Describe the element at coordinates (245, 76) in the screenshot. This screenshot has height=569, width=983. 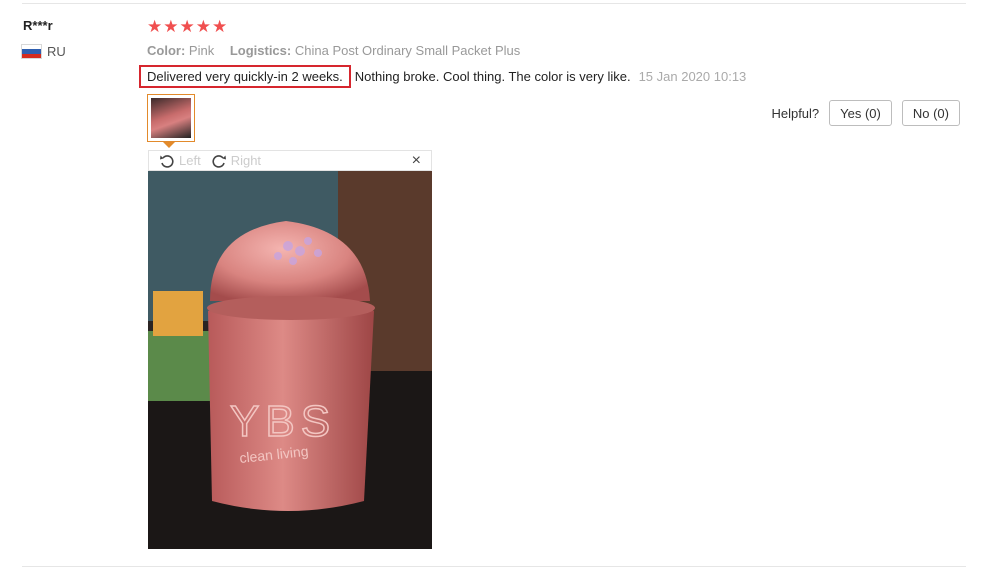
I see `highlighted-review-text: Delivered very quickly-in 2 weeks.` at that location.